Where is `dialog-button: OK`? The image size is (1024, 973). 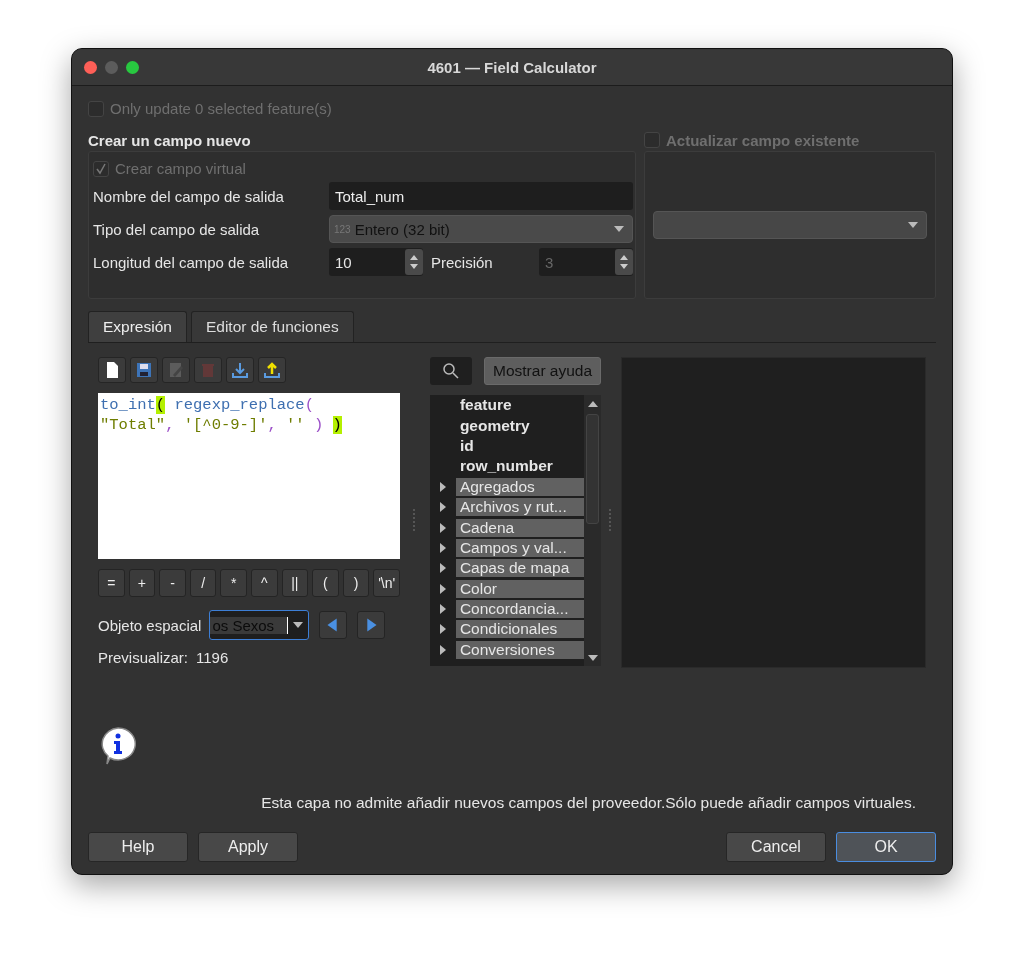 dialog-button: OK is located at coordinates (886, 847).